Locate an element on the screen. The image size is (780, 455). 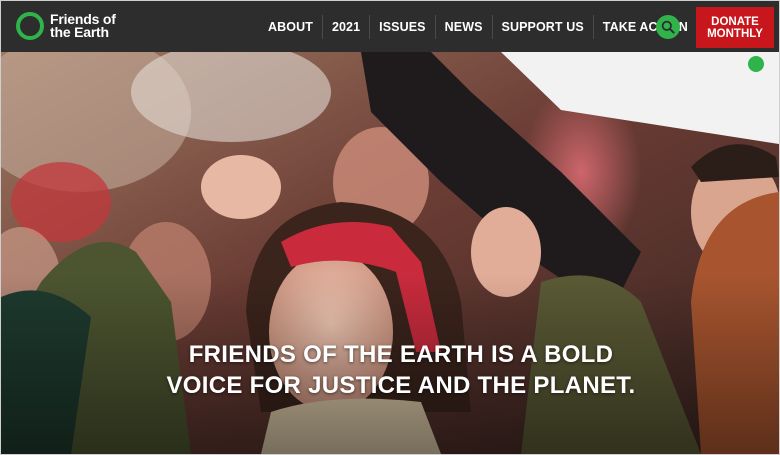
nav-item-take-action: TAKE ACTION is located at coordinates (645, 27).